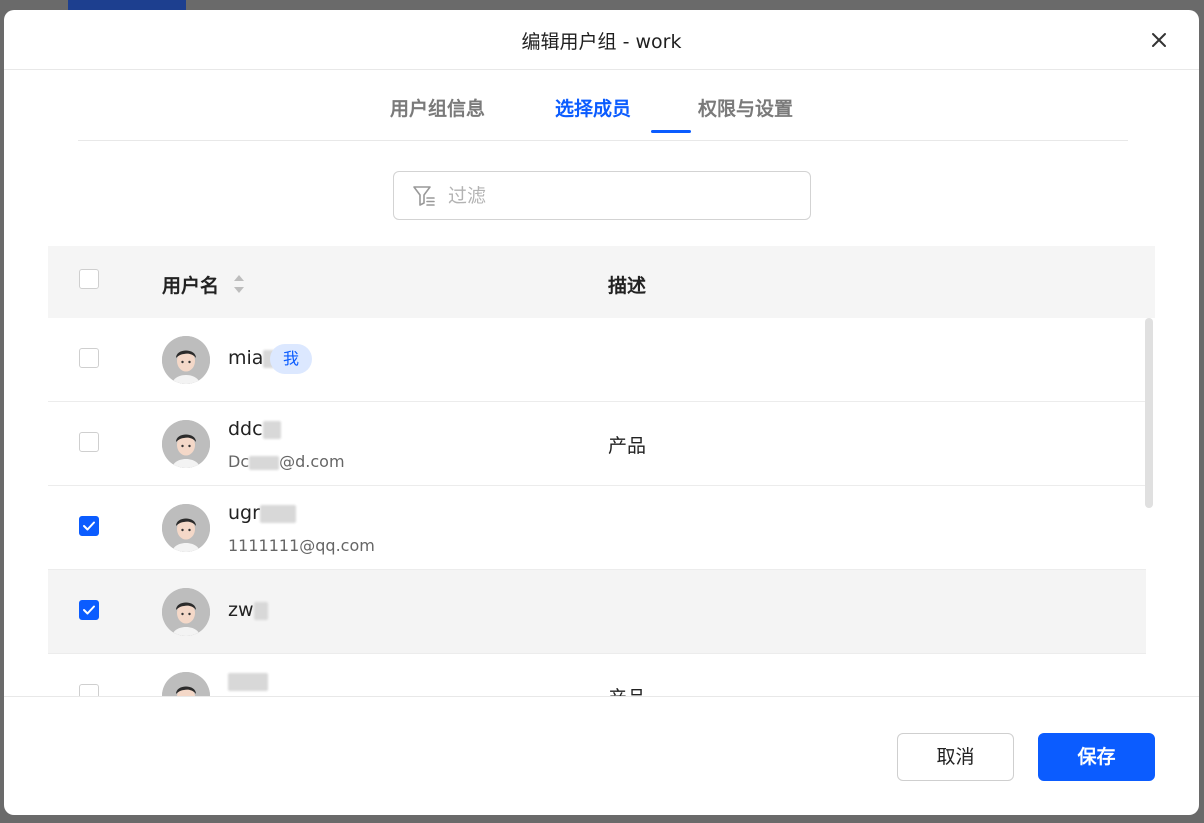 The height and width of the screenshot is (823, 1204). I want to click on tab-select-members: 选择成员, so click(593, 107).